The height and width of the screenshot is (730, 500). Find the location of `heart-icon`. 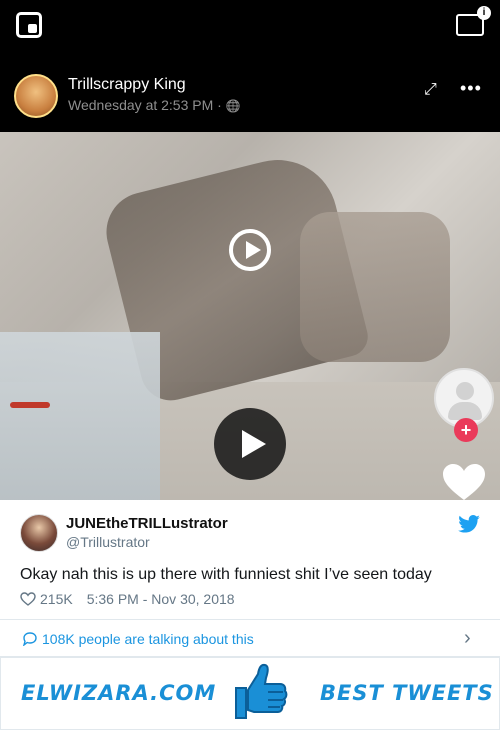

heart-icon is located at coordinates (464, 481).